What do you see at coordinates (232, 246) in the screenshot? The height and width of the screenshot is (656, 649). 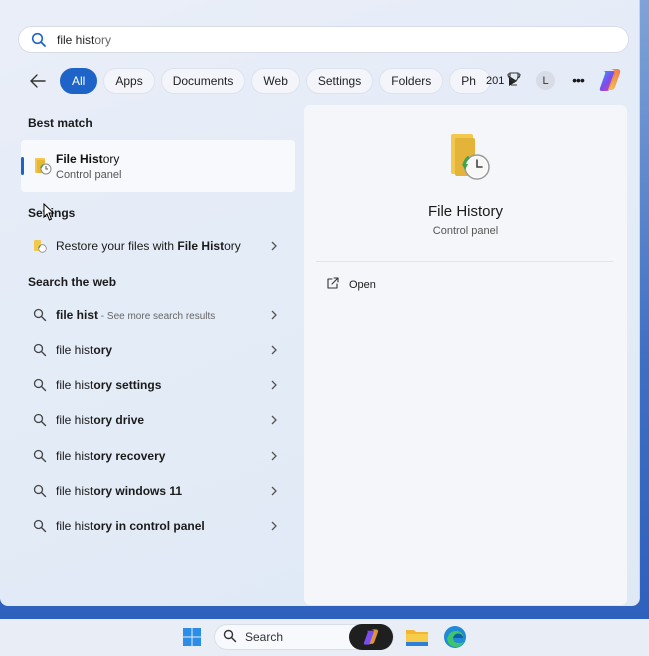 I see `settings-result-rest: ory` at bounding box center [232, 246].